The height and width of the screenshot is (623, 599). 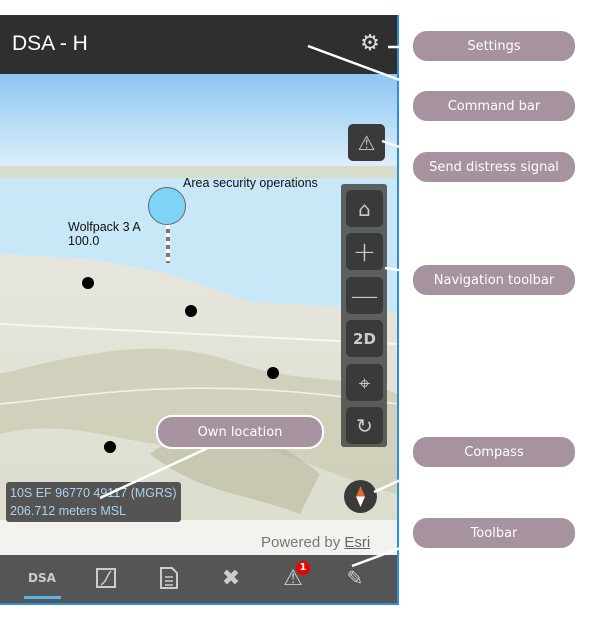 I want to click on own-location-callout: Own location, so click(x=240, y=432).